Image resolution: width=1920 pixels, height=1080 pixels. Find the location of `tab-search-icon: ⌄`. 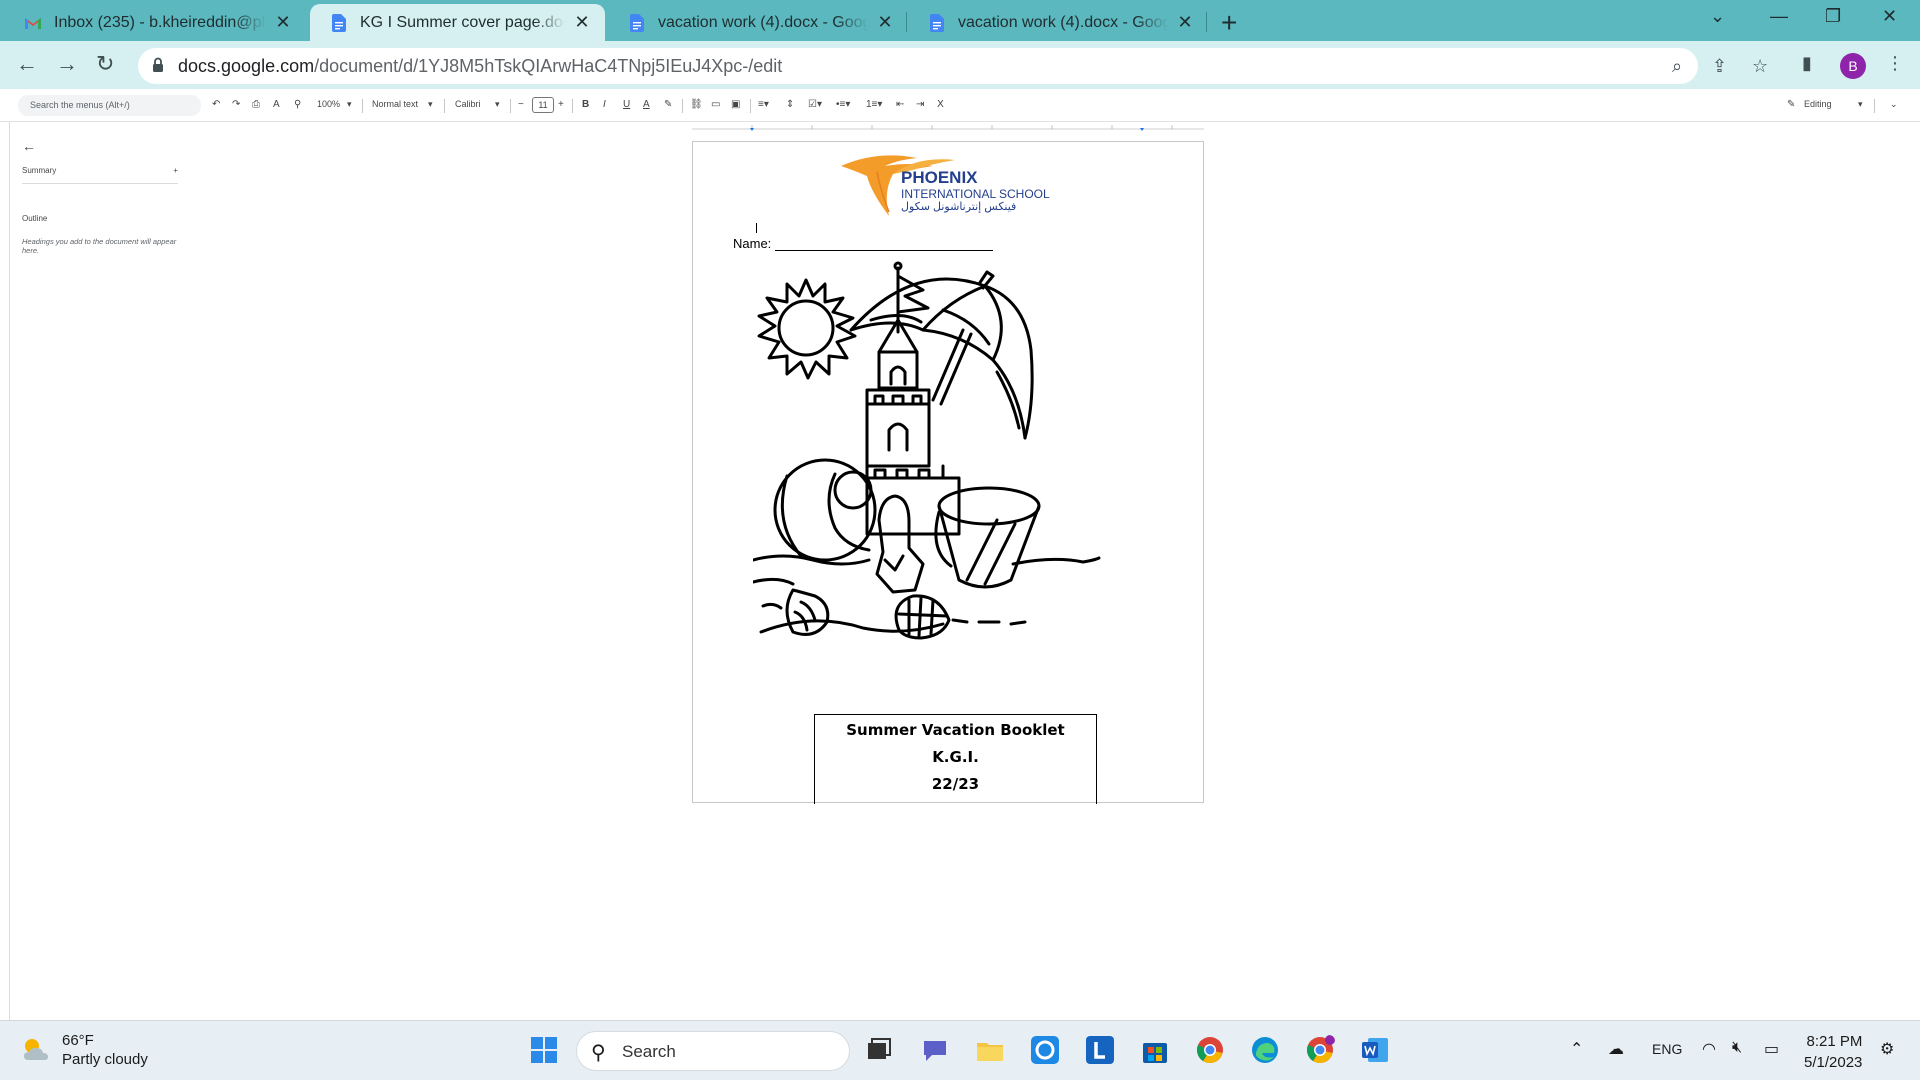

tab-search-icon: ⌄ is located at coordinates (1717, 16).